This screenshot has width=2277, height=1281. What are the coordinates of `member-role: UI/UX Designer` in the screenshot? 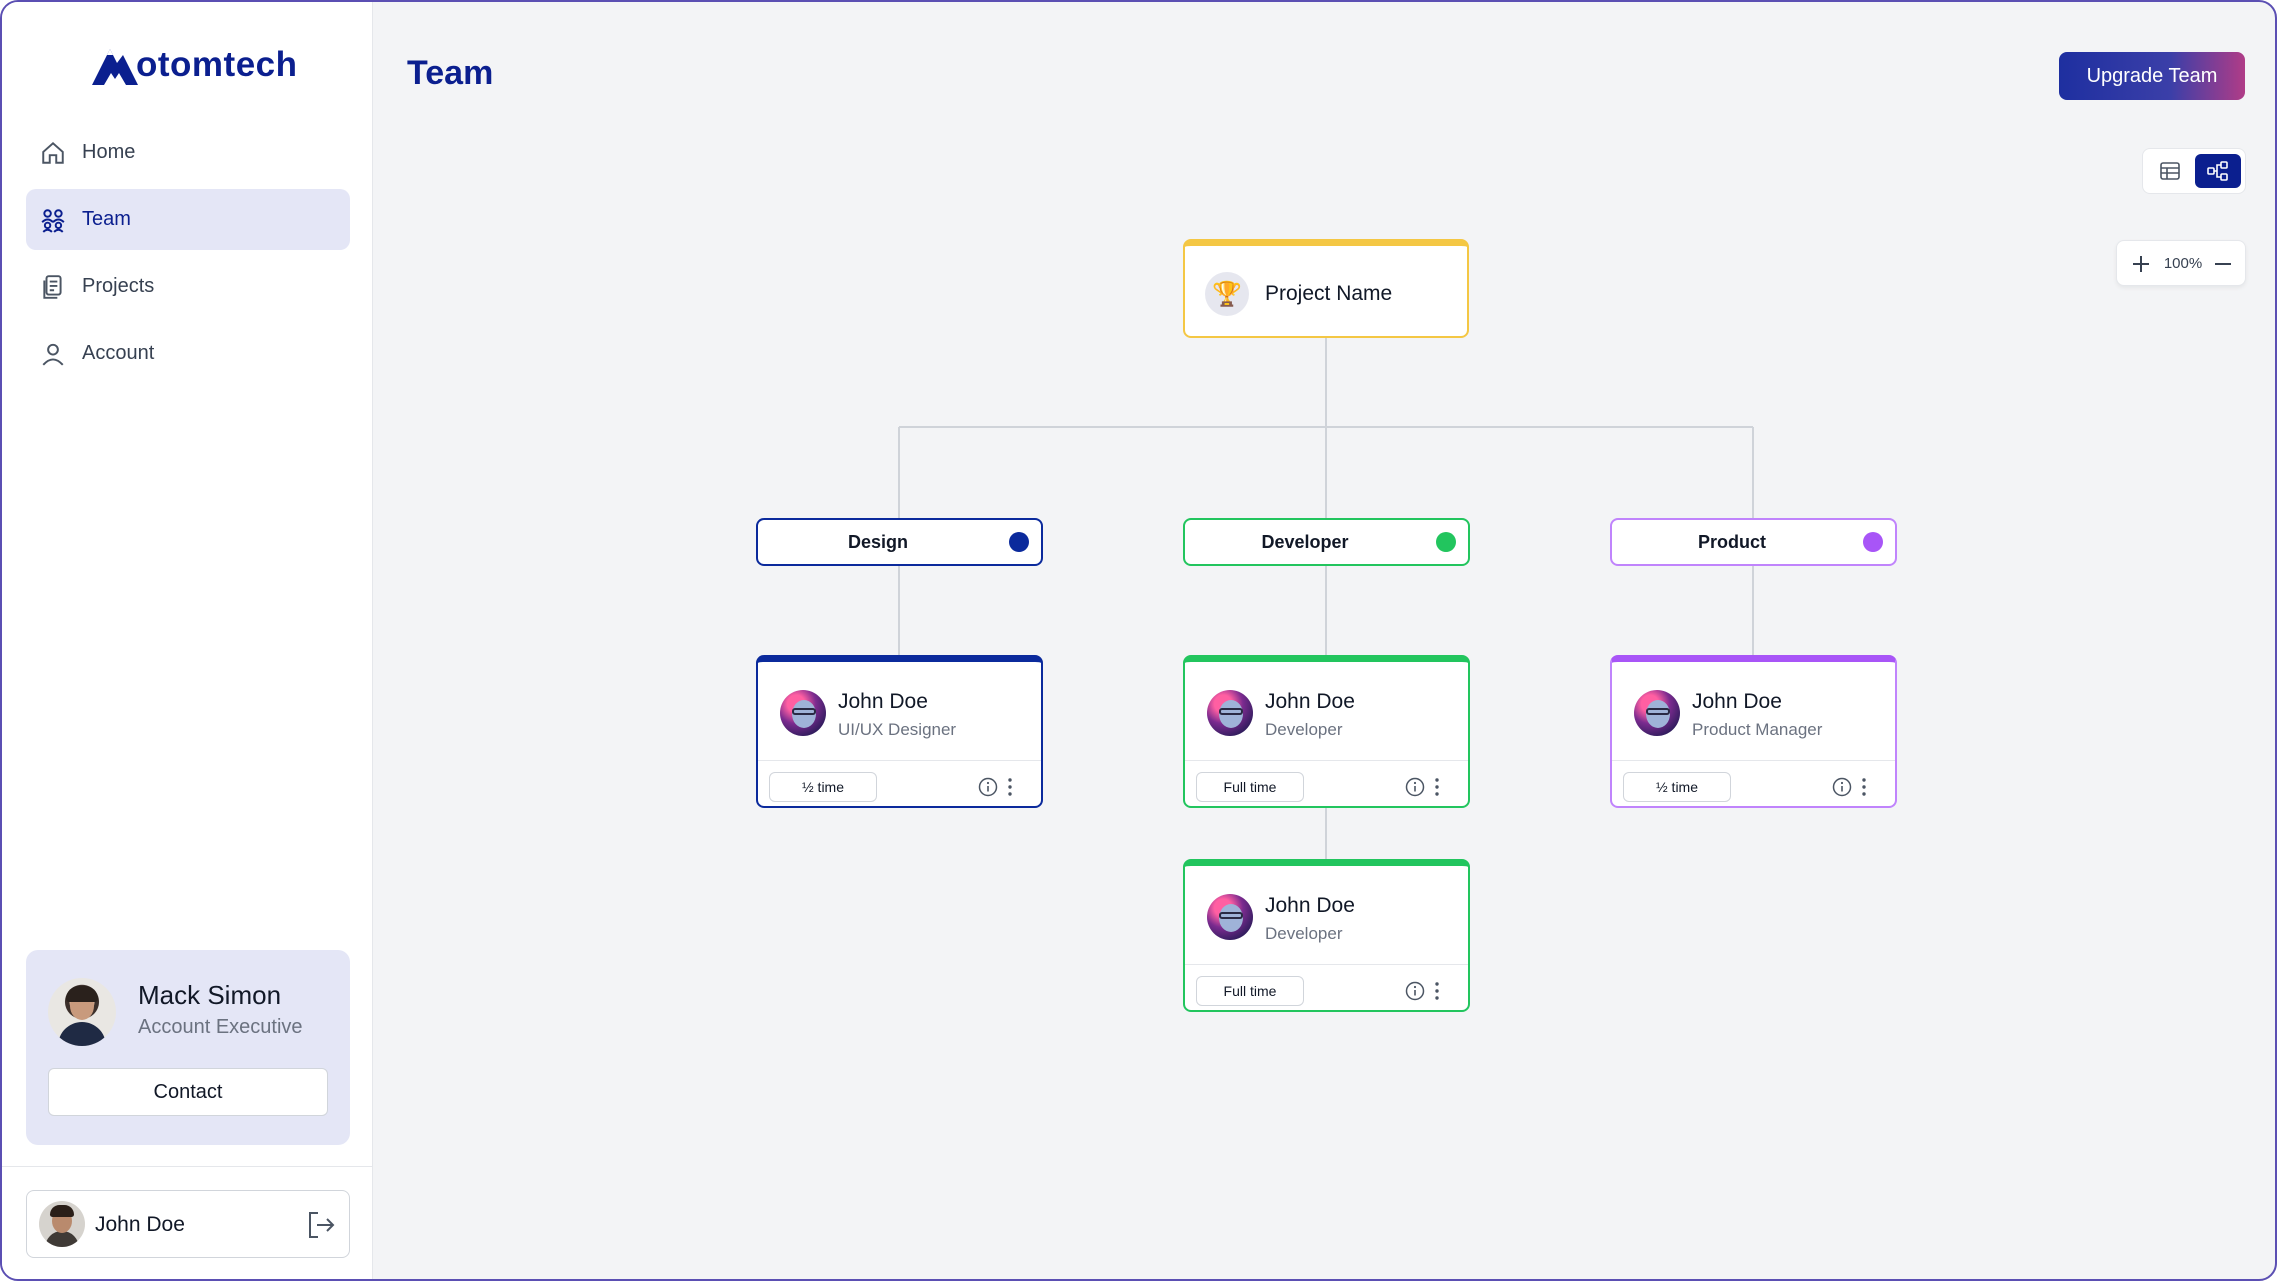 It's located at (897, 729).